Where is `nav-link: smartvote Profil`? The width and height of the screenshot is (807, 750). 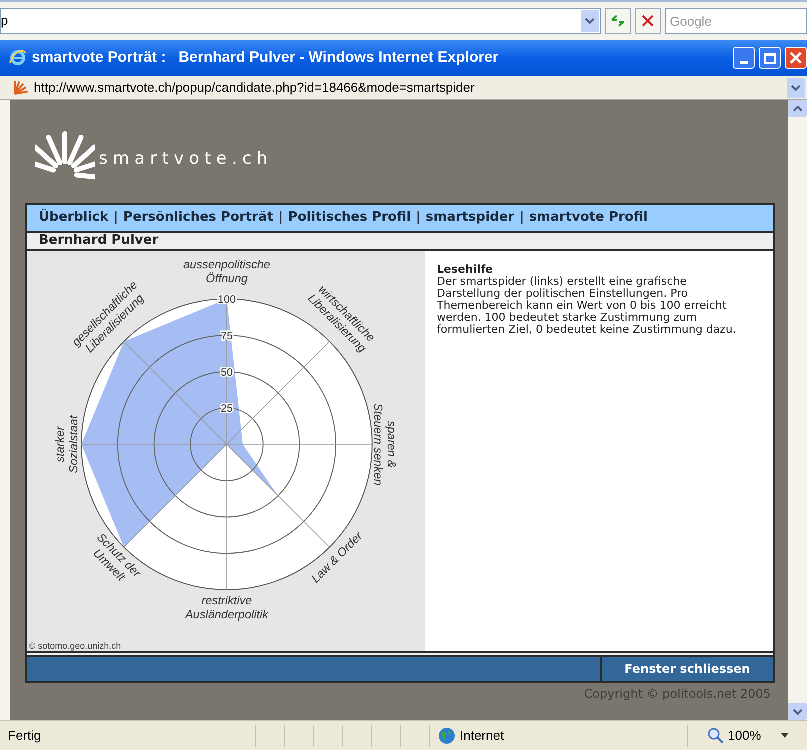
nav-link: smartvote Profil is located at coordinates (588, 218).